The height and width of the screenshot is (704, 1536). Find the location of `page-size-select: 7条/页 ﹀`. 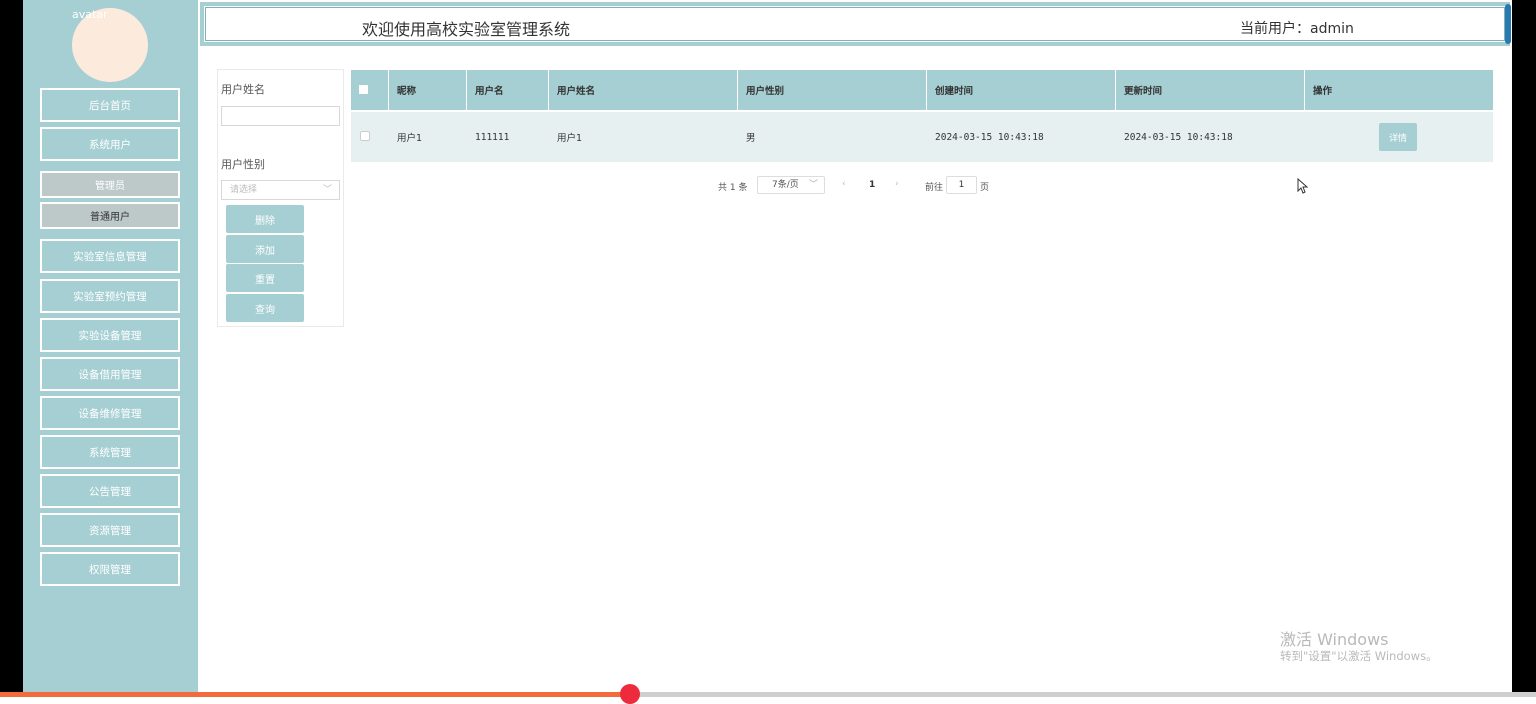

page-size-select: 7条/页 ﹀ is located at coordinates (791, 185).